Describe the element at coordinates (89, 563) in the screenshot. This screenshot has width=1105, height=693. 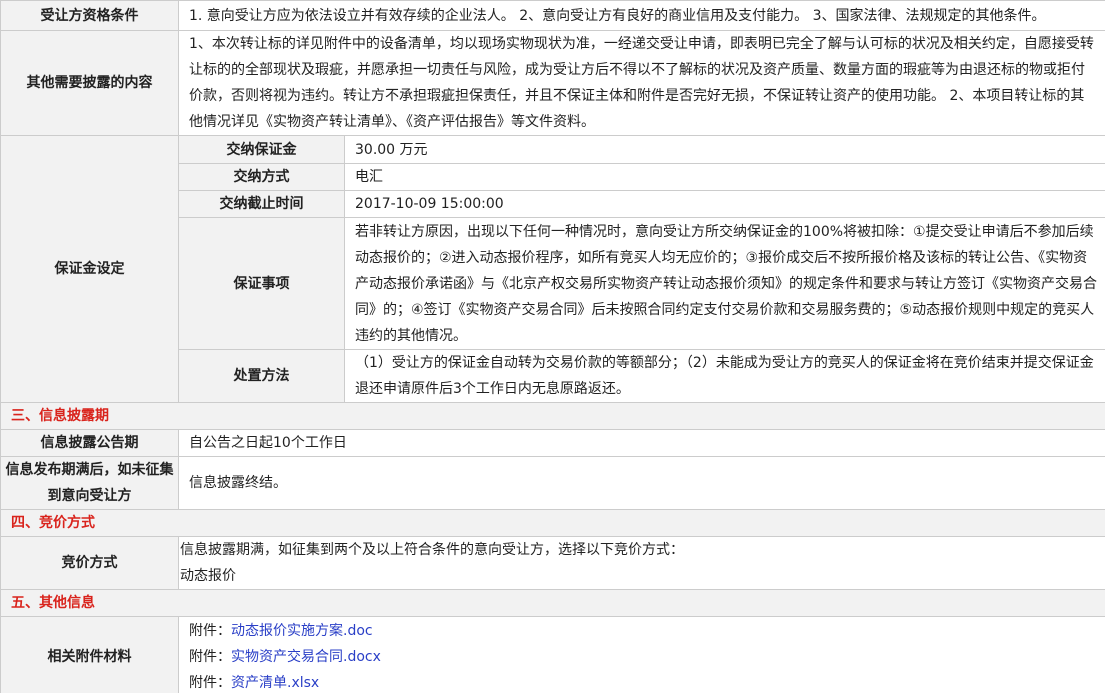
I see `bidding-method-label: 竞价方式` at that location.